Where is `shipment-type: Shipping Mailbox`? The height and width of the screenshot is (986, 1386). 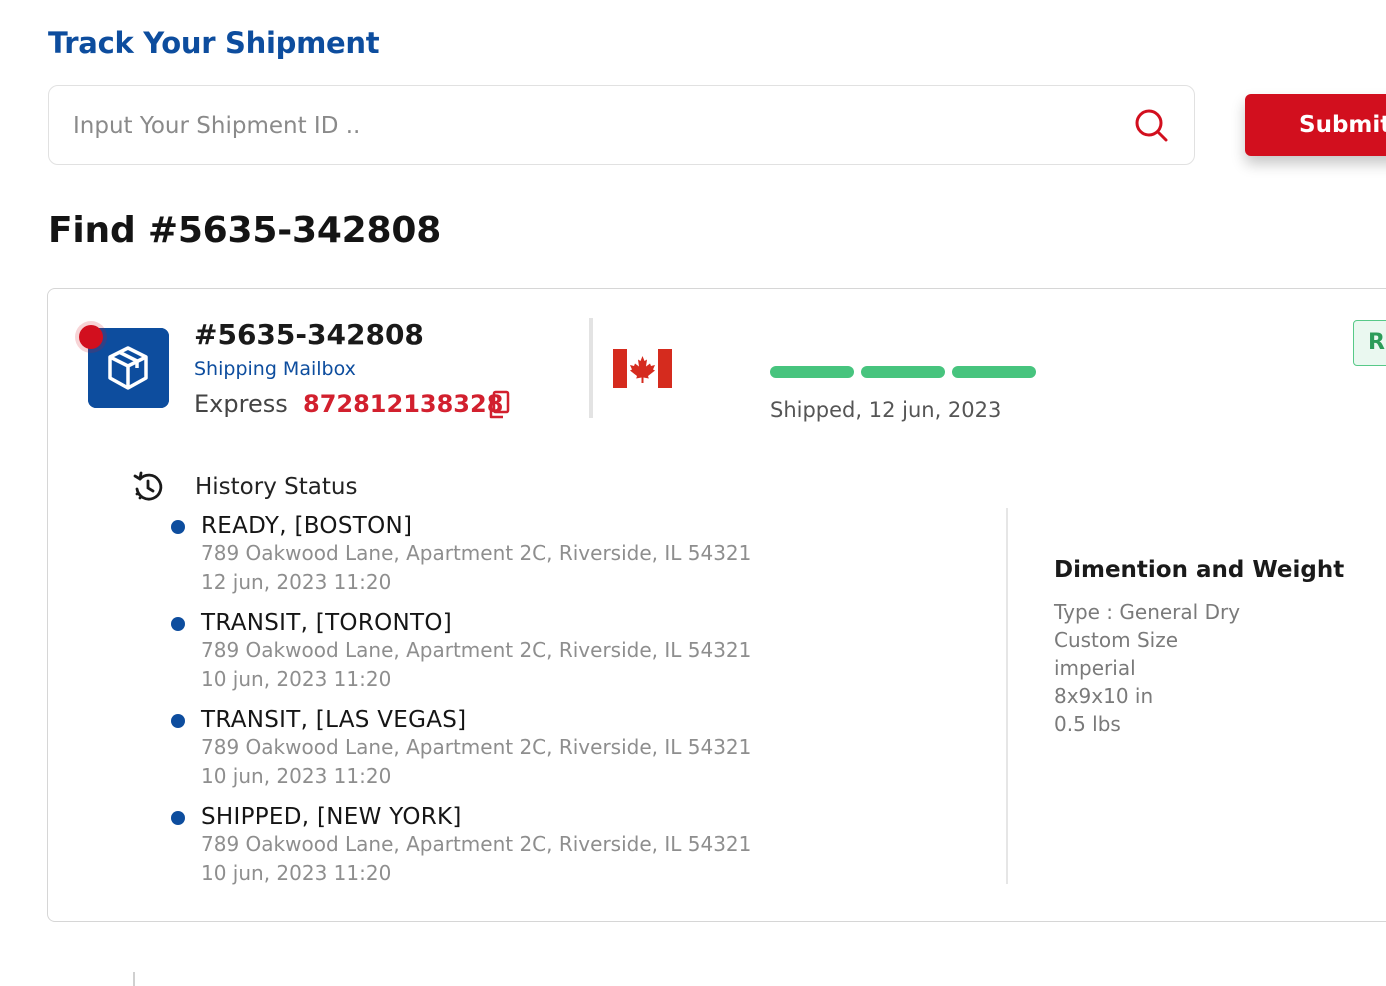
shipment-type: Shipping Mailbox is located at coordinates (275, 369).